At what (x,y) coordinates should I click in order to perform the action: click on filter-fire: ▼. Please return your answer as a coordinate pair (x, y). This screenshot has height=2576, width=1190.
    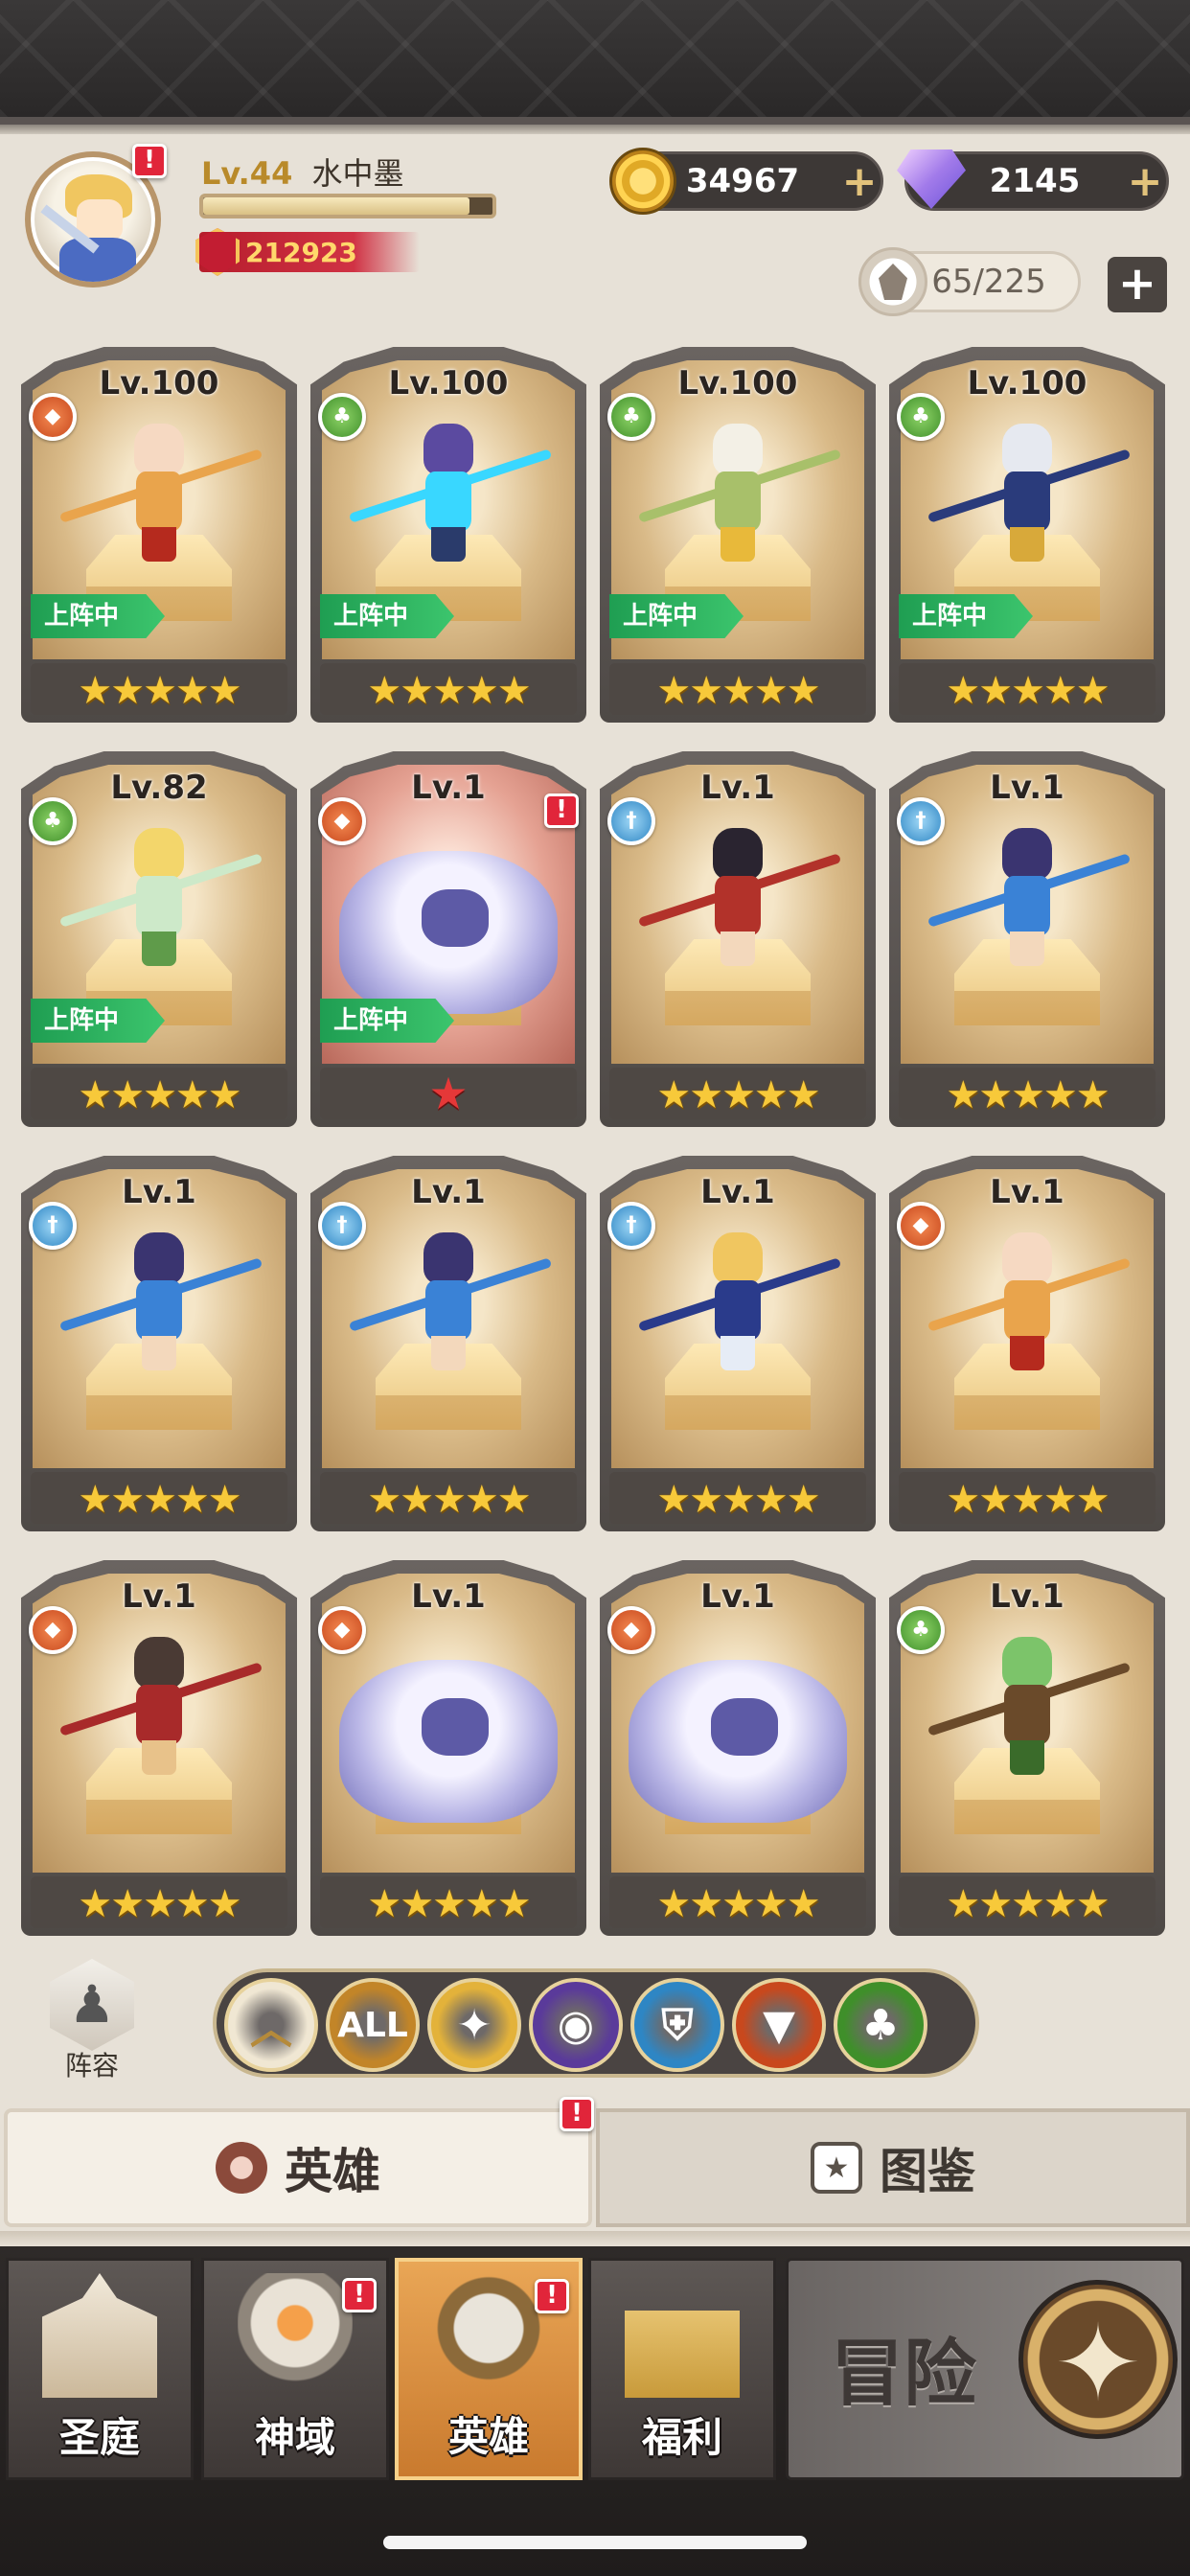
    Looking at the image, I should click on (779, 2025).